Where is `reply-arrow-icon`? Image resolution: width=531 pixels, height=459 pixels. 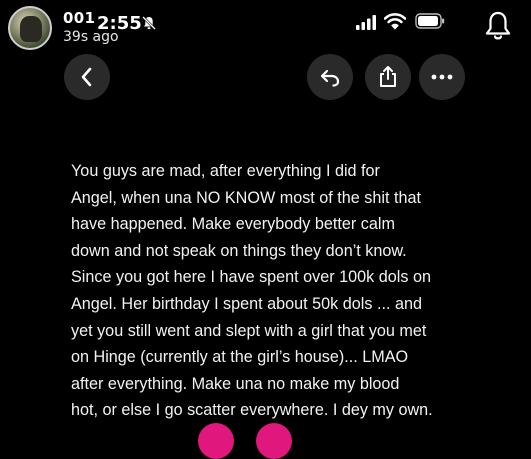
reply-arrow-icon is located at coordinates (330, 78).